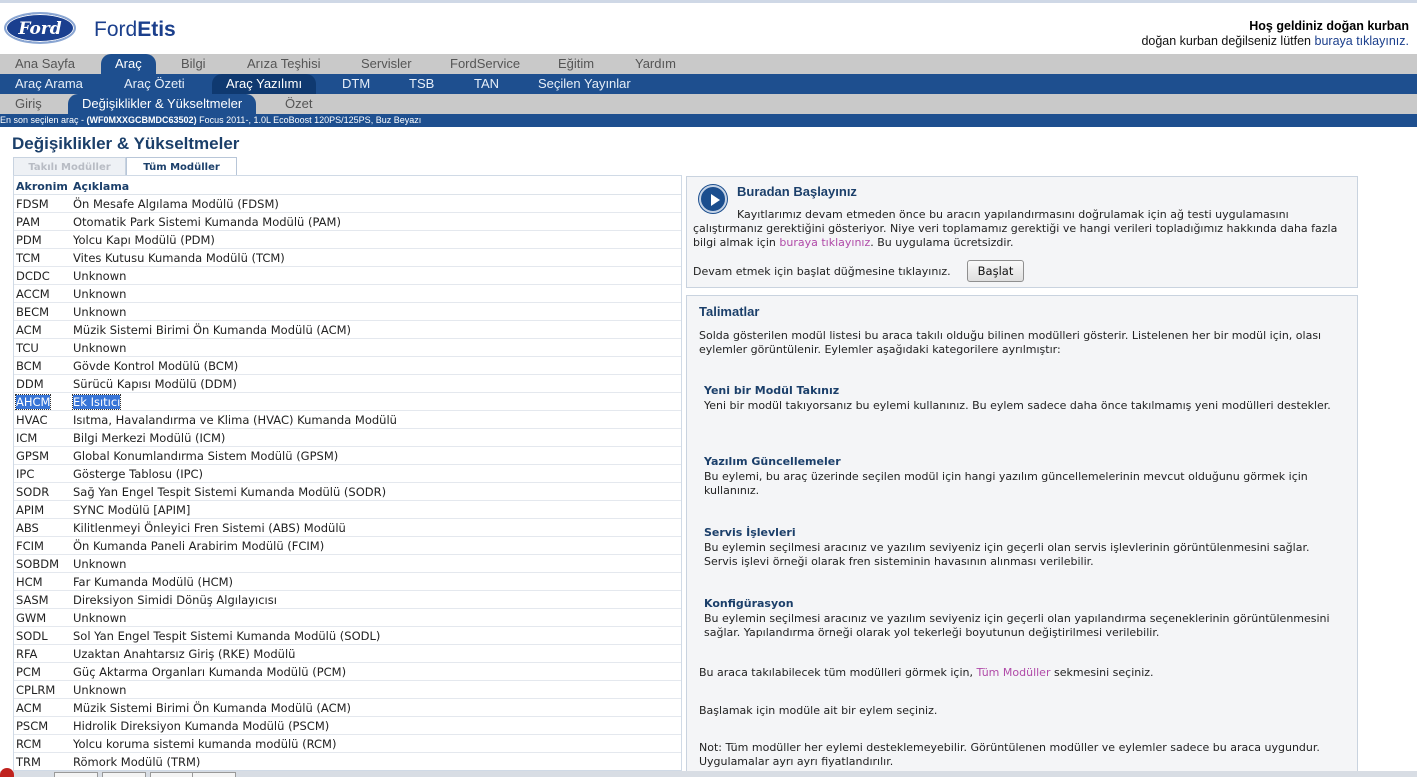  What do you see at coordinates (347, 582) in the screenshot?
I see `table-row: HCM Far Kumanda Modülü (HCM)` at bounding box center [347, 582].